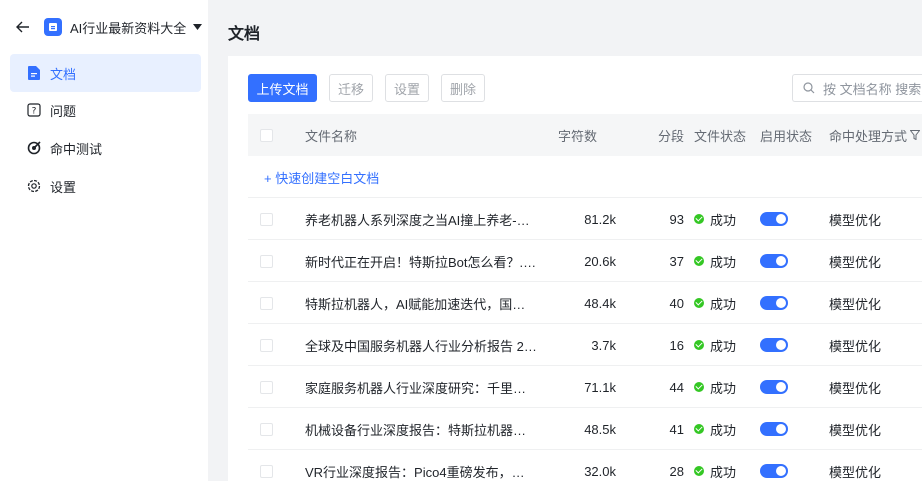 Image resolution: width=922 pixels, height=481 pixels. Describe the element at coordinates (63, 74) in the screenshot. I see `sidebar-item-label: 文档` at that location.